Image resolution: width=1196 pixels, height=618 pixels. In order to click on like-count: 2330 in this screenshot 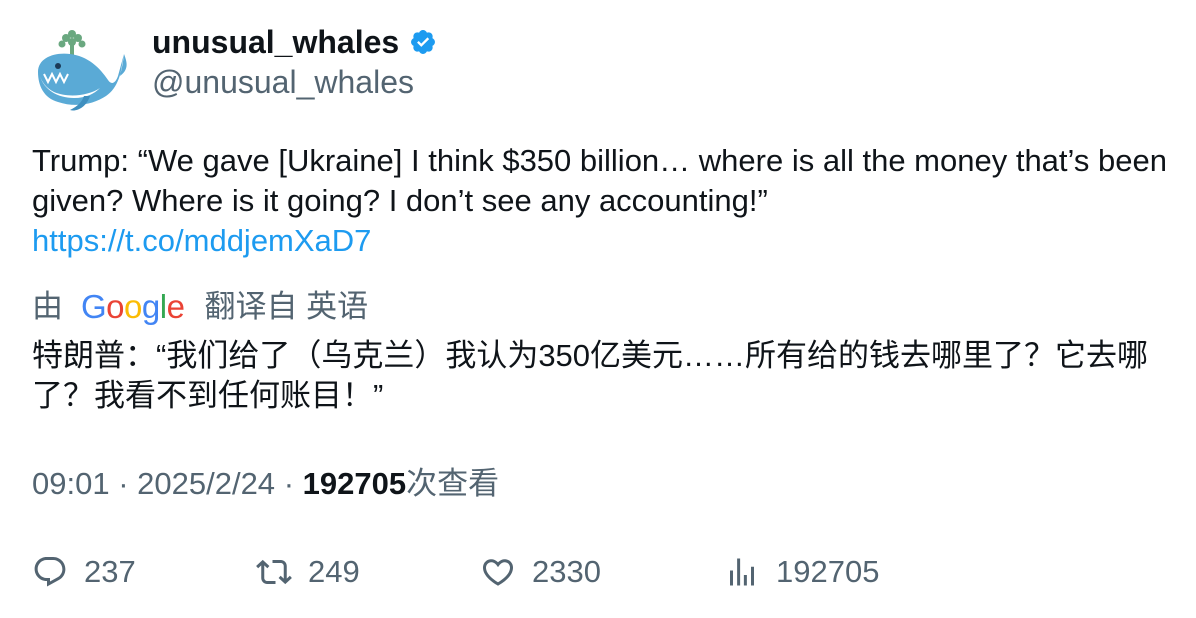, I will do `click(566, 571)`.